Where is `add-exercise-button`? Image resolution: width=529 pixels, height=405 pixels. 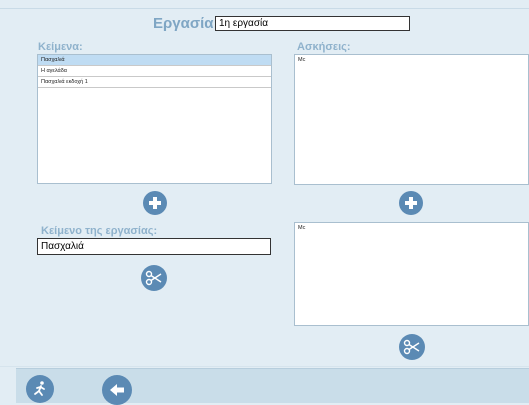 add-exercise-button is located at coordinates (411, 203).